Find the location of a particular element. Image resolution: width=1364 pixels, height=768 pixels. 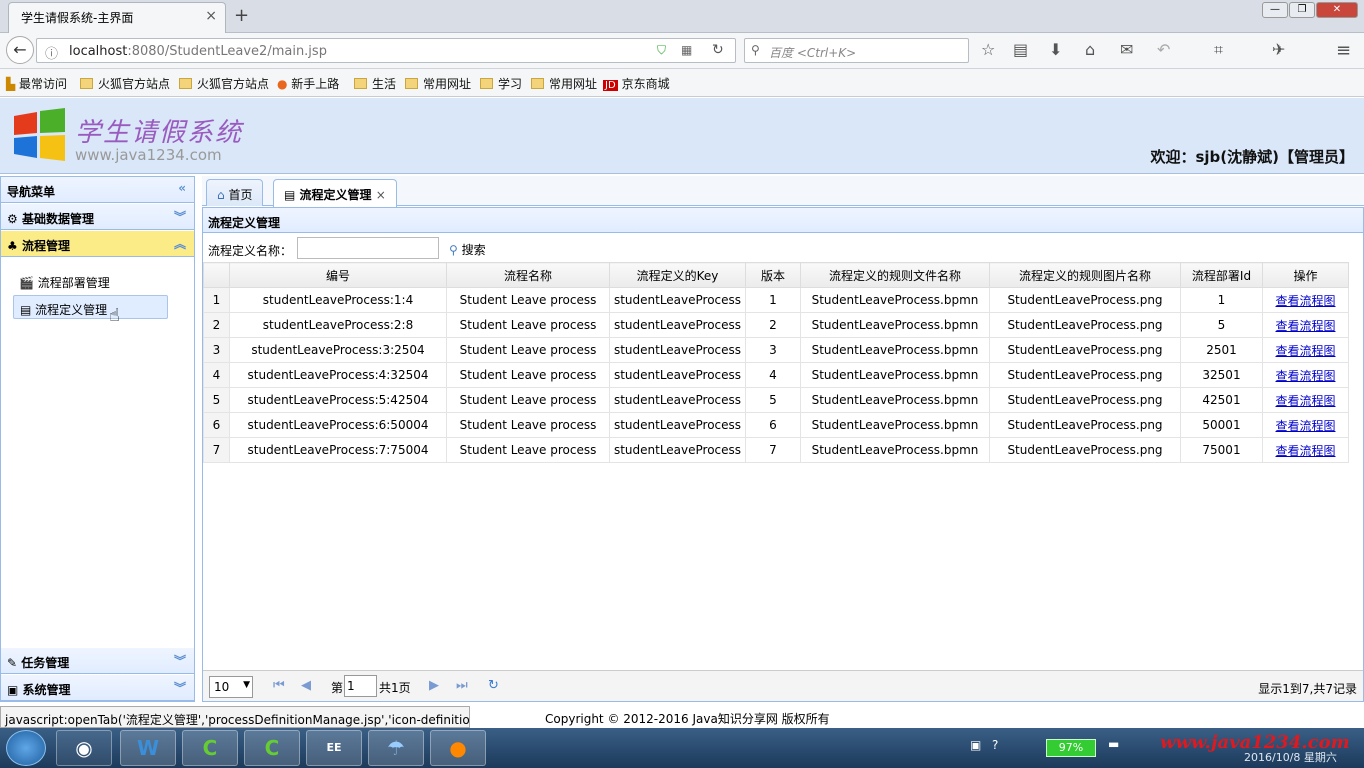

reading-list-icon: ▤ is located at coordinates (1020, 49).